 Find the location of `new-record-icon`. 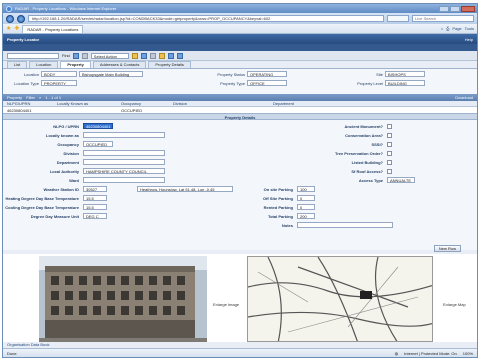

new-record-icon is located at coordinates (143, 55).